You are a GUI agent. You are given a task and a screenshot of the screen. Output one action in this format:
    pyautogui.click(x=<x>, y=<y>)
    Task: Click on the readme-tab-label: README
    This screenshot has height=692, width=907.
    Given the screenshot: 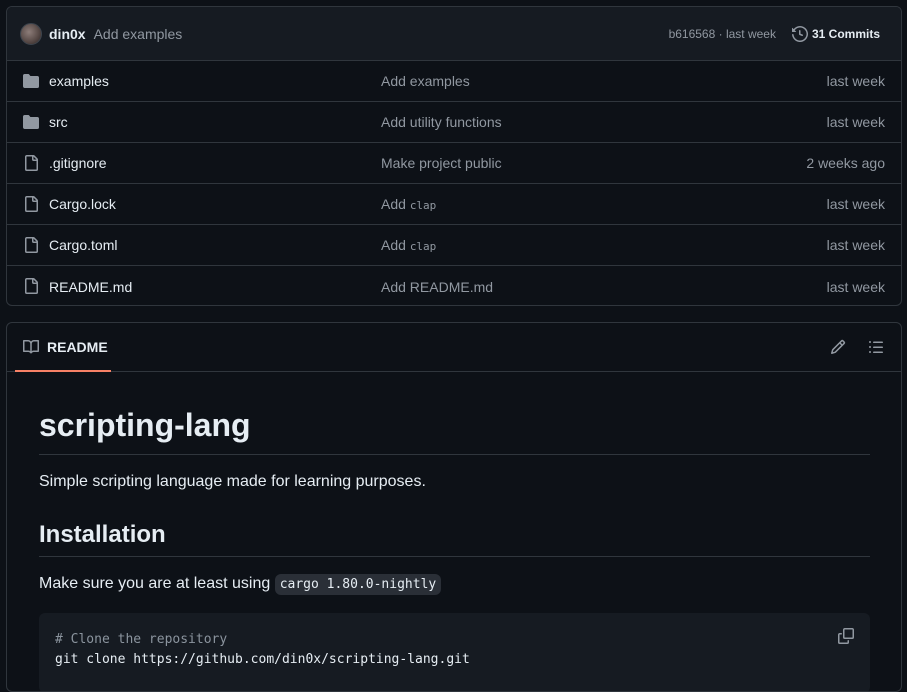 What is the action you would take?
    pyautogui.click(x=77, y=346)
    